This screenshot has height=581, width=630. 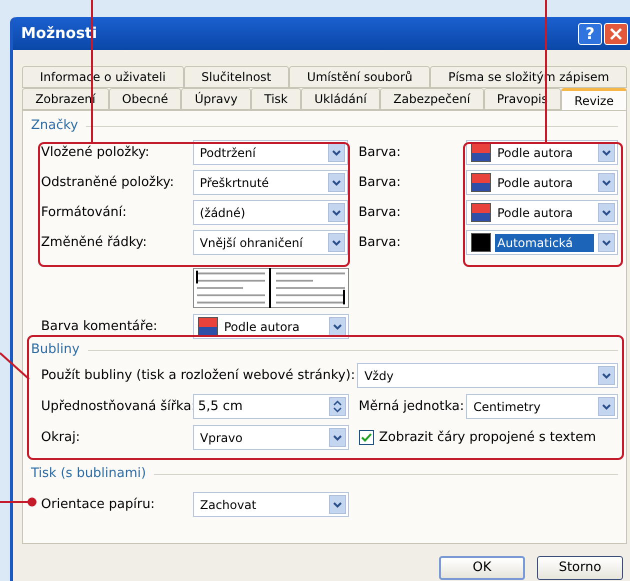 I want to click on field-label: Odstraněné položky:, so click(x=108, y=183).